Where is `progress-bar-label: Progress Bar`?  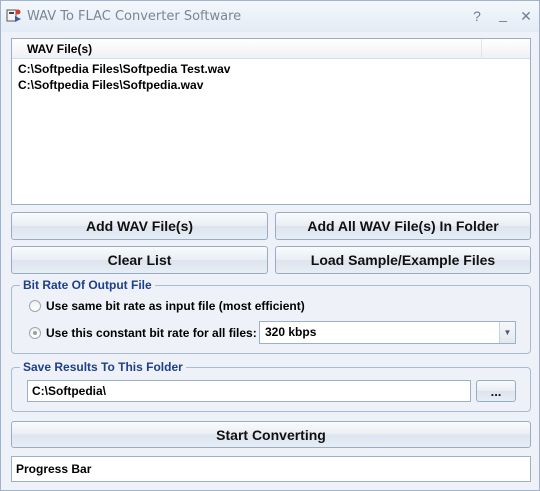 progress-bar-label: Progress Bar is located at coordinates (54, 469).